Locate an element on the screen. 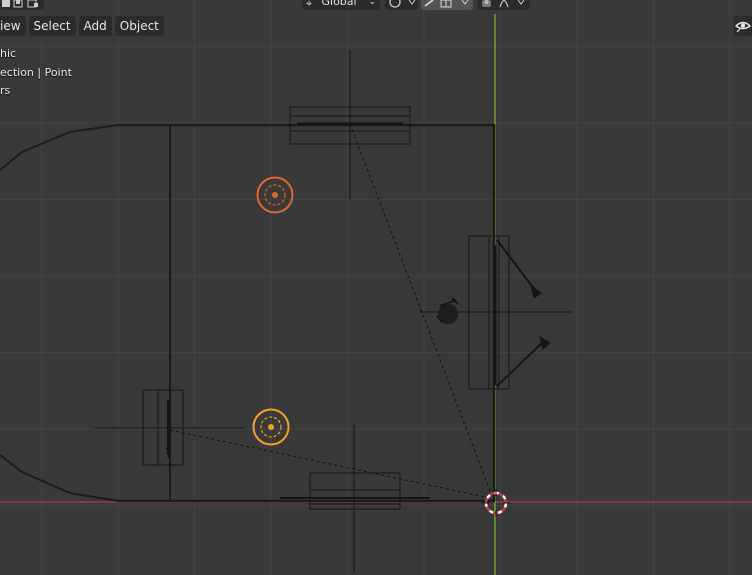 The height and width of the screenshot is (575, 752). transform-orientation-dropdown: ⌖ Global ⌄ is located at coordinates (341, 5).